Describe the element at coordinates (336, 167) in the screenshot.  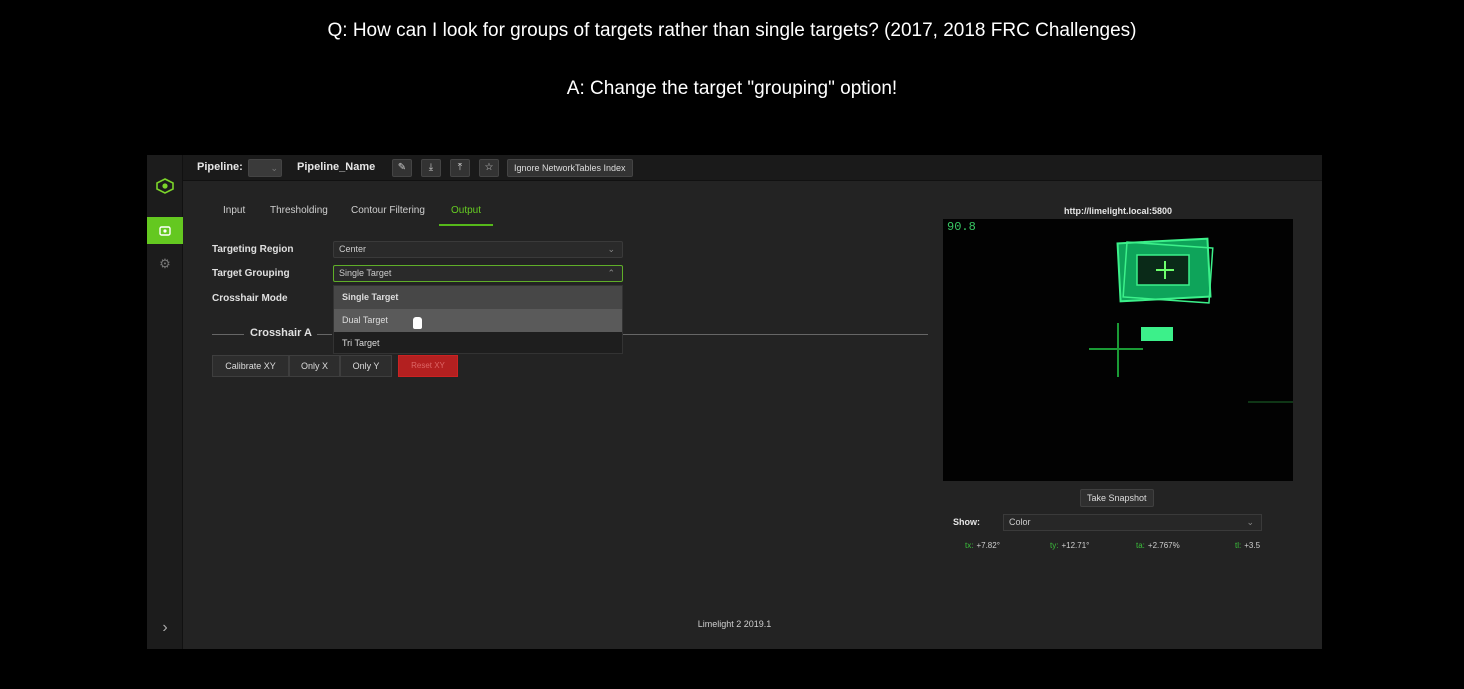
I see `pipeline-name: Pipeline_Name` at that location.